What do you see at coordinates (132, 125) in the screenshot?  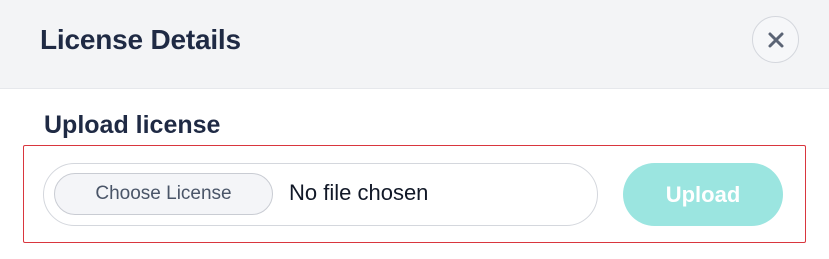 I see `upload-license-label: Upload license` at bounding box center [132, 125].